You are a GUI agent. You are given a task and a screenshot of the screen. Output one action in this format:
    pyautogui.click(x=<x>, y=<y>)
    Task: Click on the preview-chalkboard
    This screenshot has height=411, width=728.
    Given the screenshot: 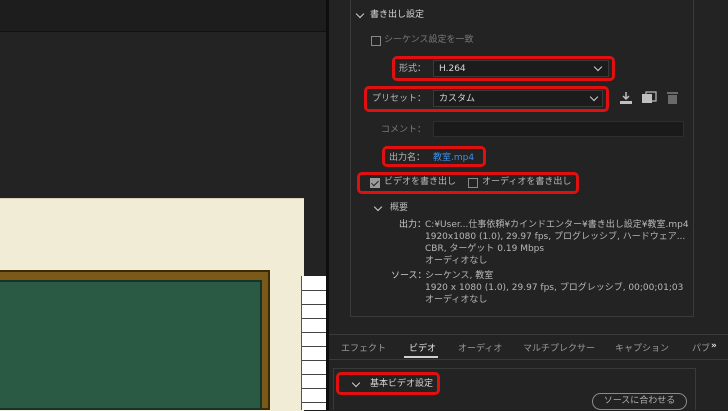 What is the action you would take?
    pyautogui.click(x=131, y=345)
    